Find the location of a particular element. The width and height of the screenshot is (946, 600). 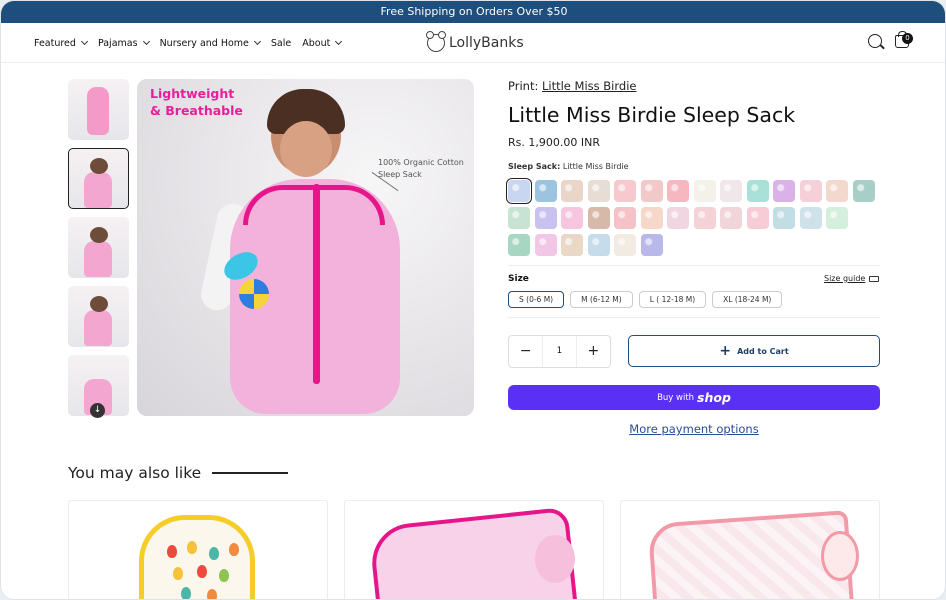

variant-label-value: Little Miss Birdie is located at coordinates (595, 166).